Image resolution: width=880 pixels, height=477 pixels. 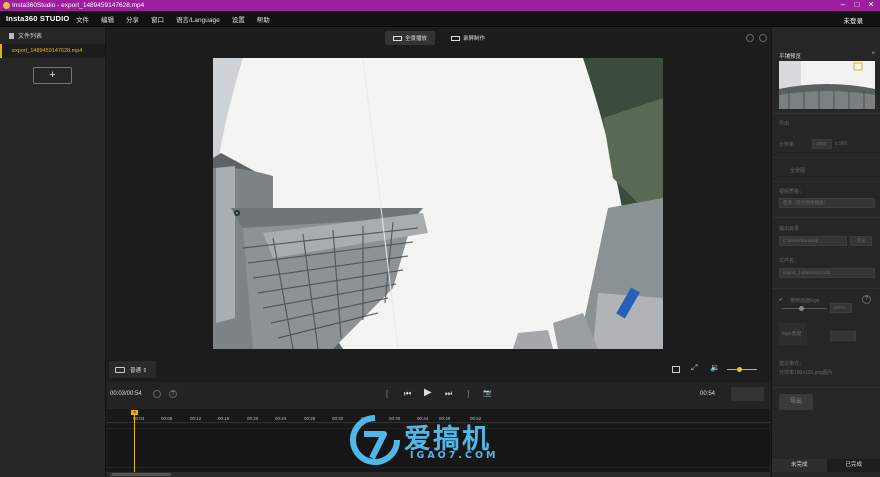 I want to click on zoom-out-icon, so click(x=750, y=38).